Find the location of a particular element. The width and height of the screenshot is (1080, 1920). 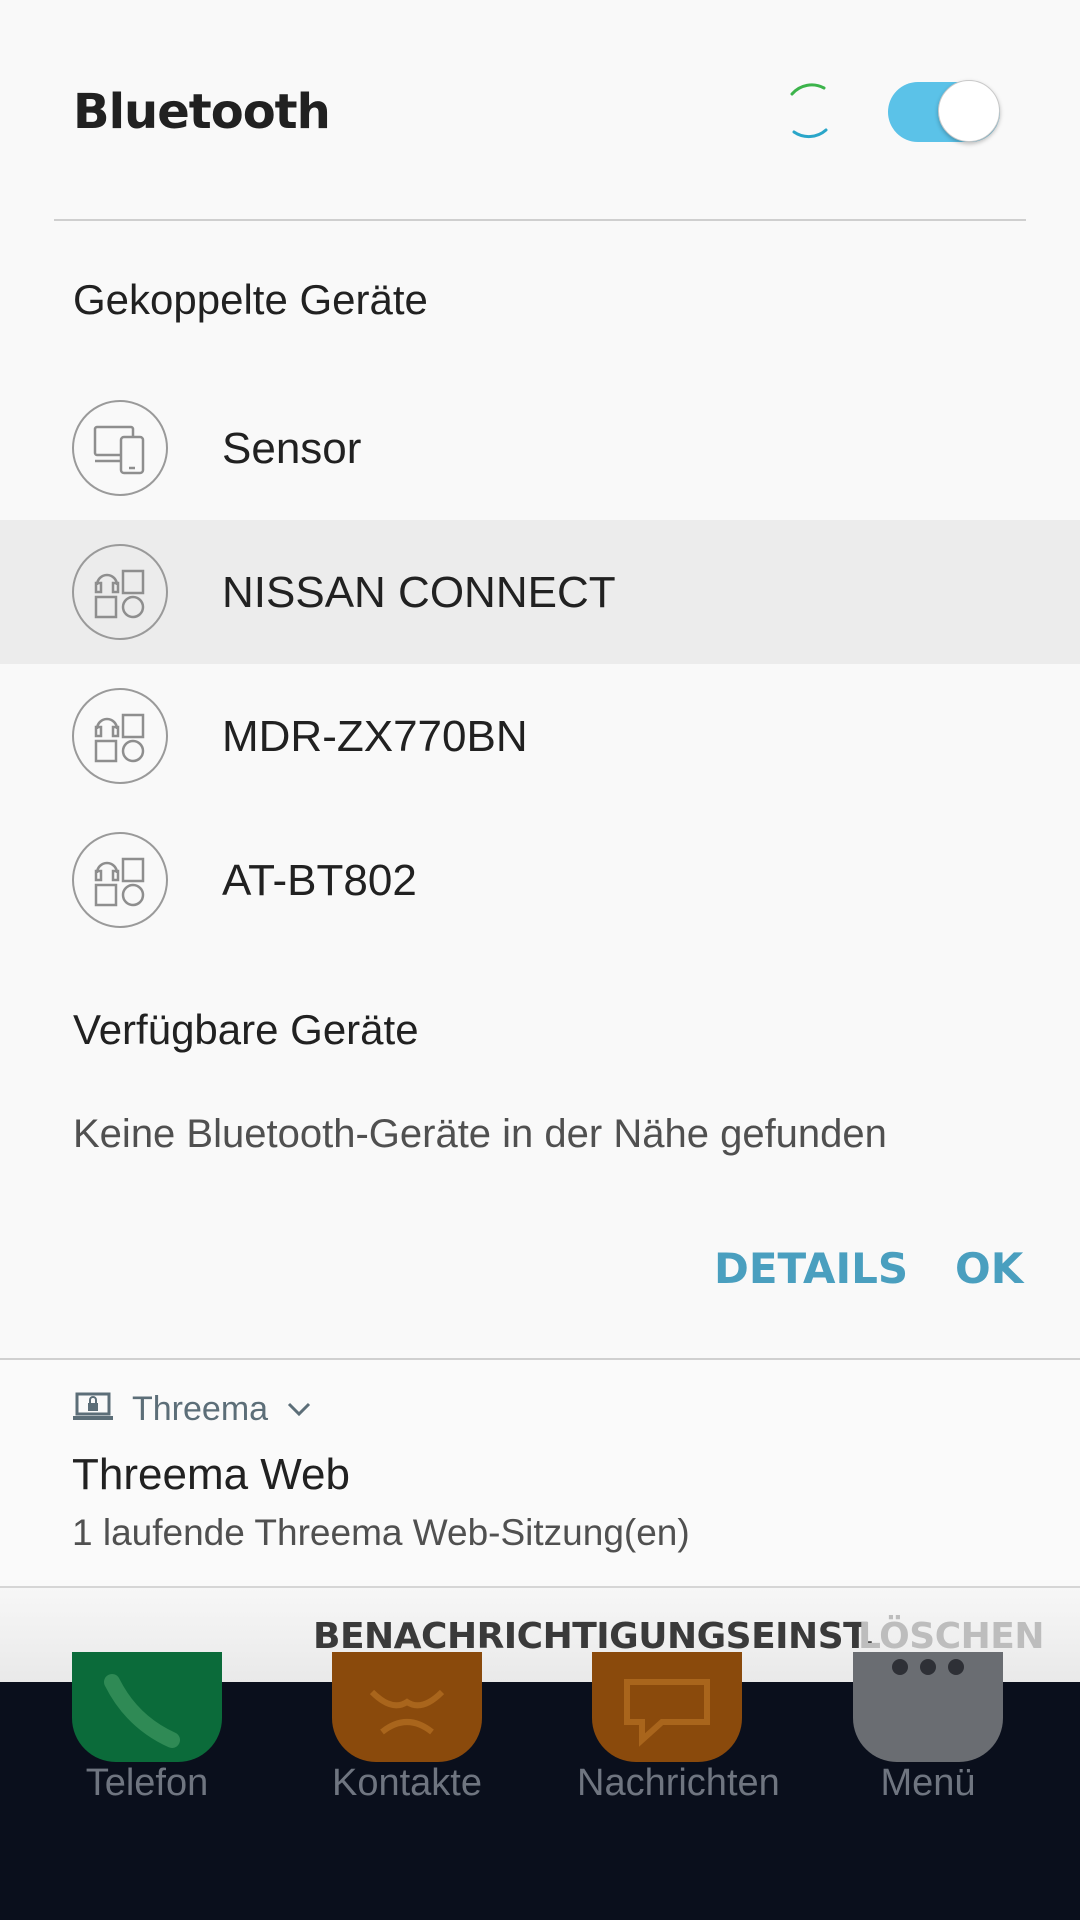

dock-label: Nachrichten is located at coordinates (678, 1783).